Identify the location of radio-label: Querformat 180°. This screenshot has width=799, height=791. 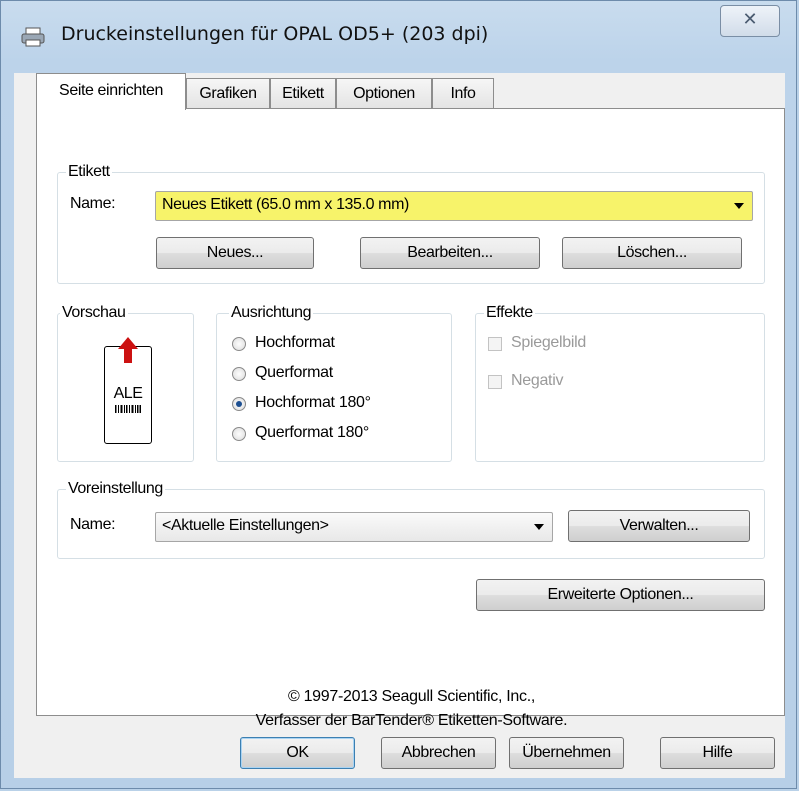
(312, 432).